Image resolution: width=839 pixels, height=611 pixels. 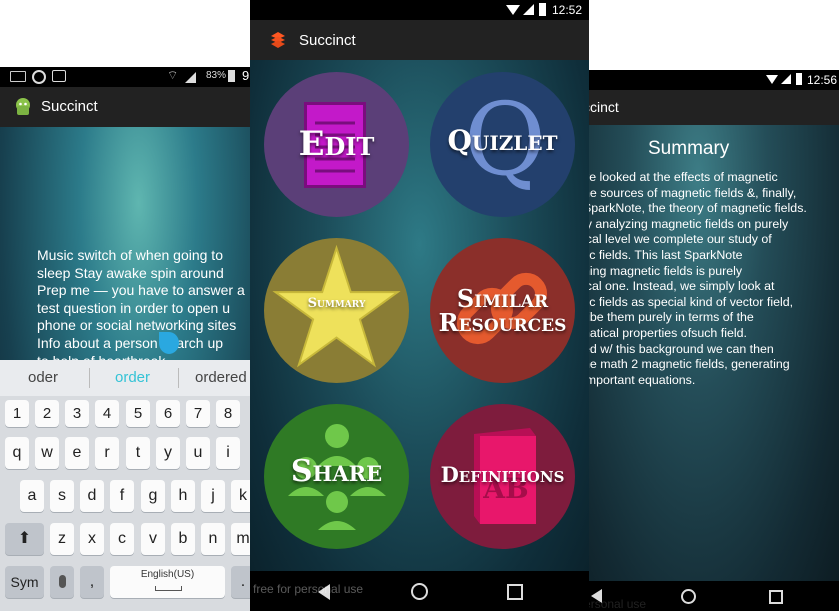 What do you see at coordinates (92, 582) in the screenshot?
I see `comma-key: ,` at bounding box center [92, 582].